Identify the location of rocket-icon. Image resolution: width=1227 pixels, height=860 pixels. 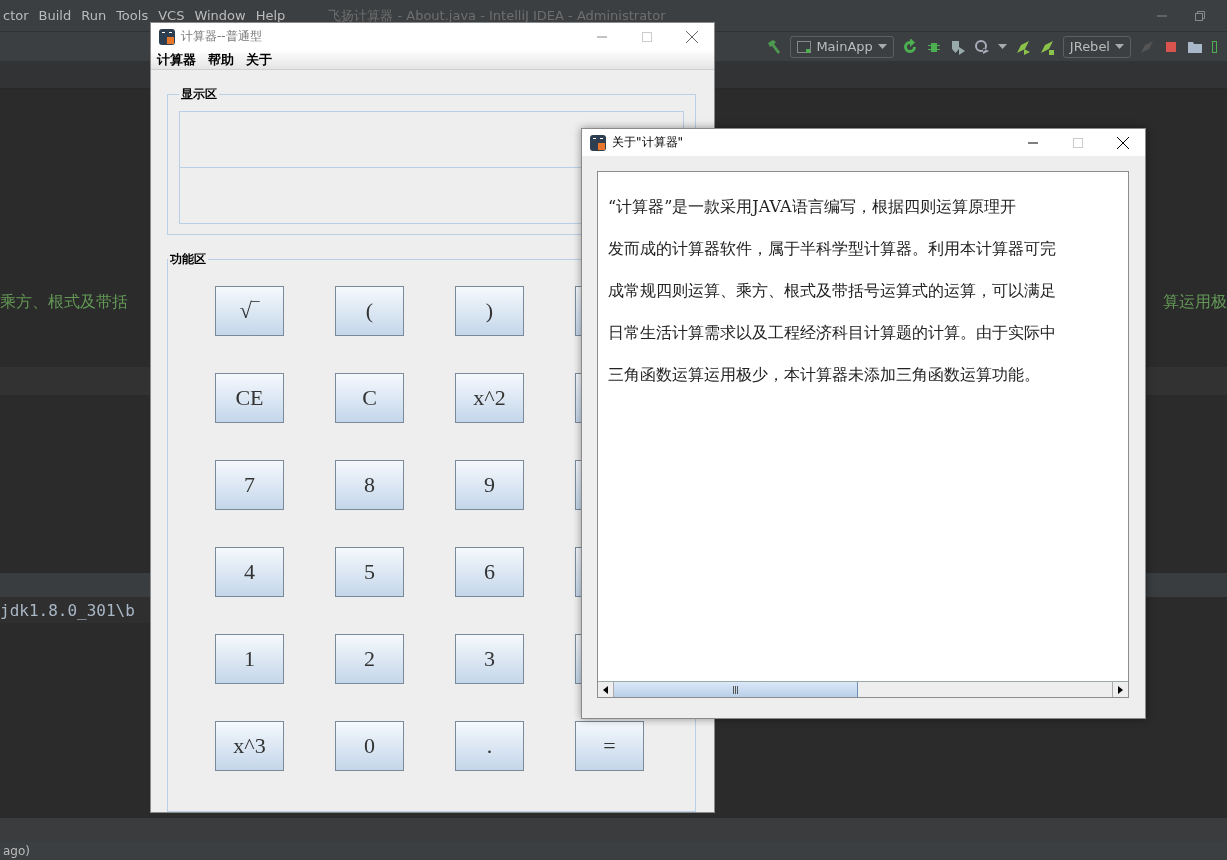
(1022, 46).